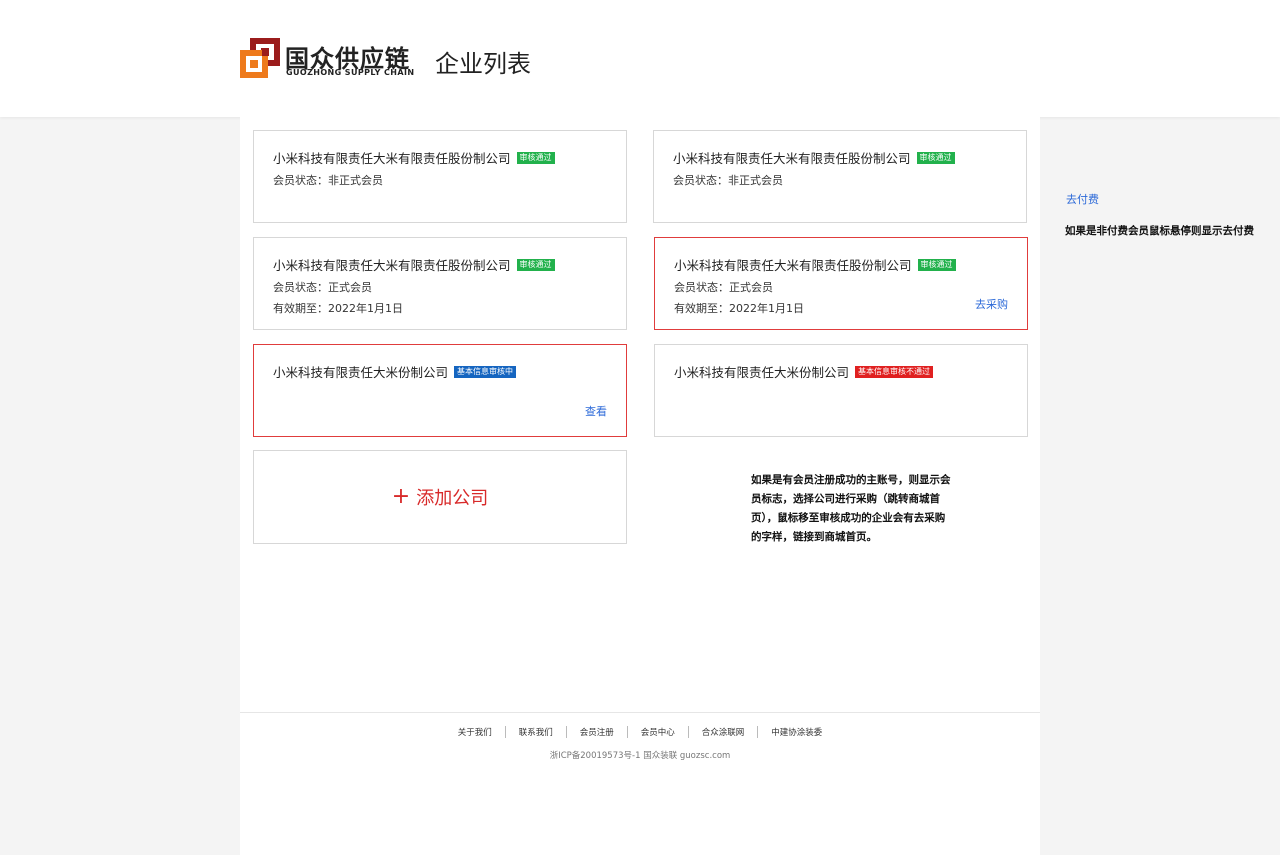  I want to click on add-company-button: + 添加公司, so click(440, 497).